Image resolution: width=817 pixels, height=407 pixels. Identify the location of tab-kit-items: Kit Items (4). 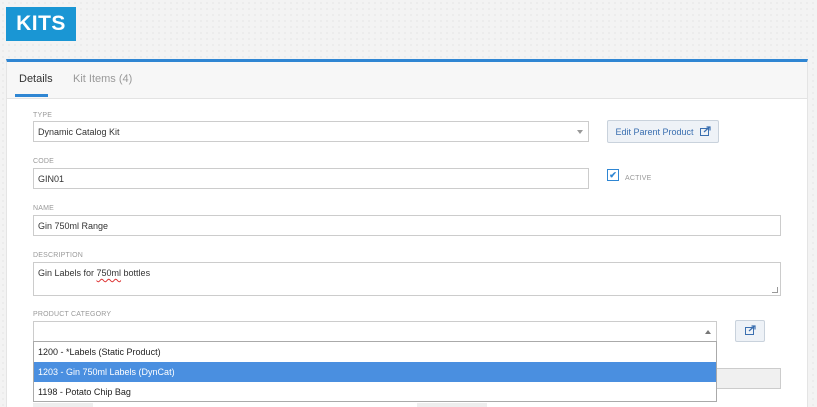
(102, 79).